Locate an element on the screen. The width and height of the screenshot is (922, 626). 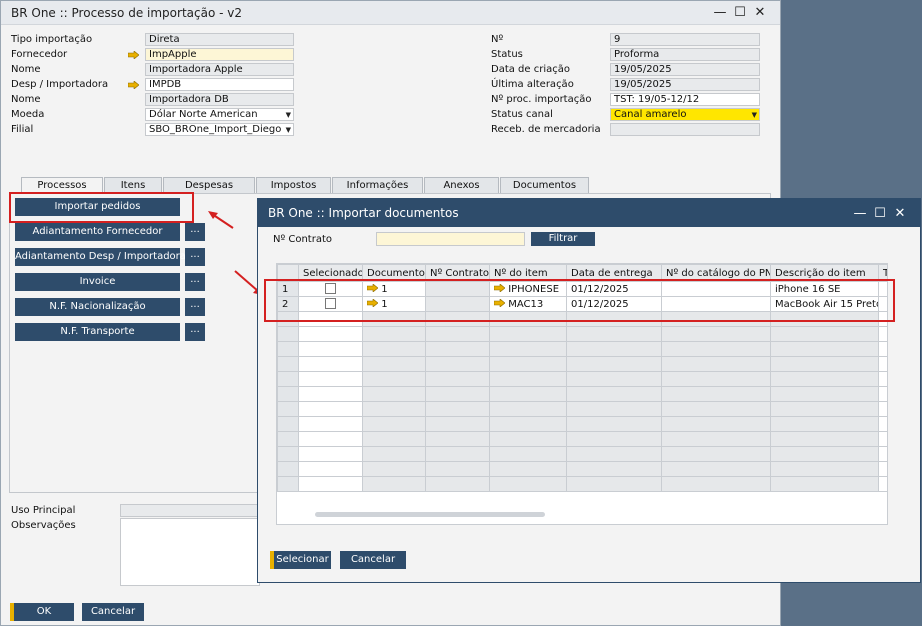
popup-title: BR One :: Importar documentos is located at coordinates (363, 213).